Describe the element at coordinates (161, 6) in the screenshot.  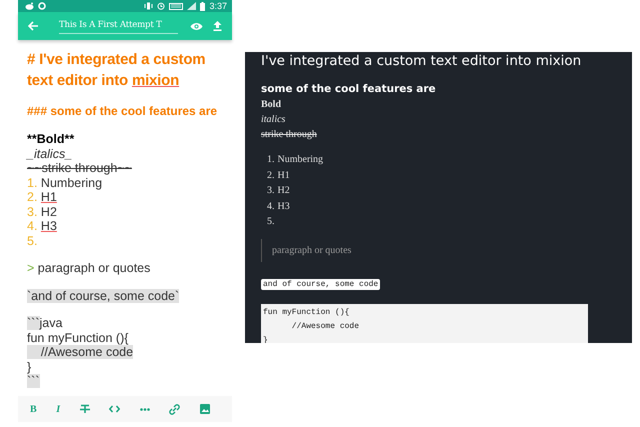
I see `alarm-icon` at that location.